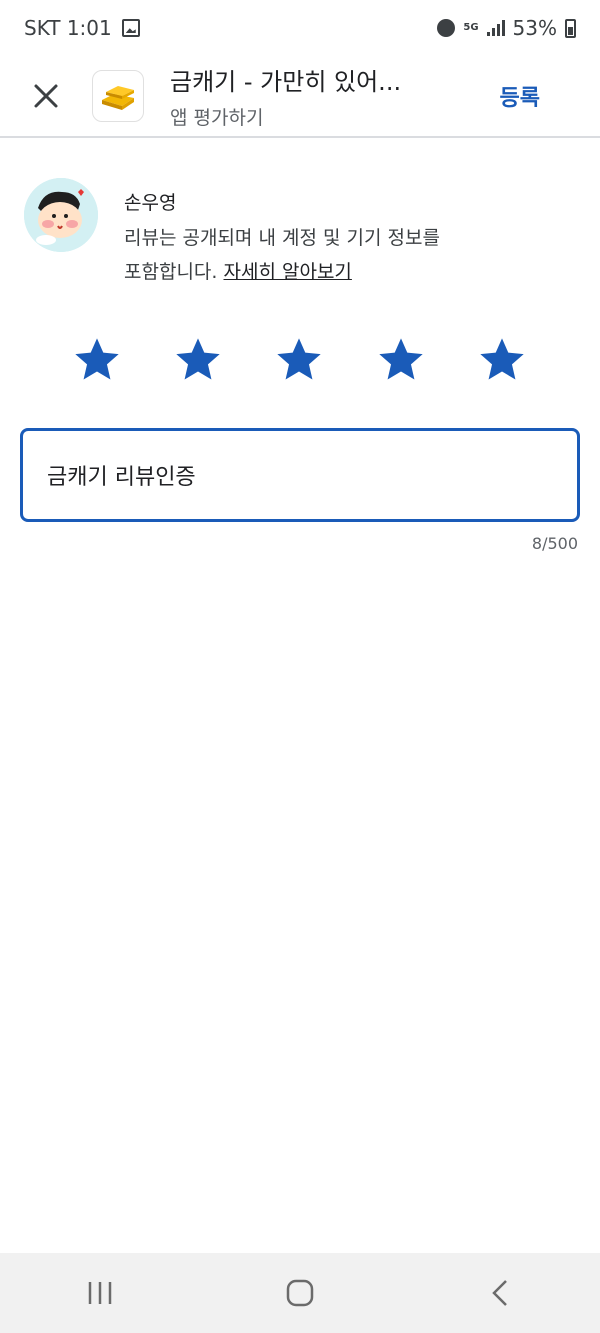  I want to click on recent-apps-icon, so click(100, 1293).